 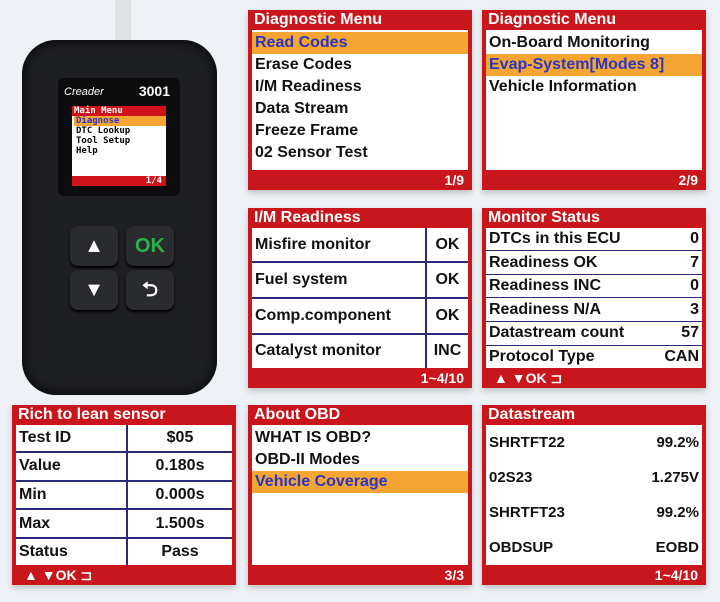 I want to click on row-label: Max, so click(x=72, y=524).